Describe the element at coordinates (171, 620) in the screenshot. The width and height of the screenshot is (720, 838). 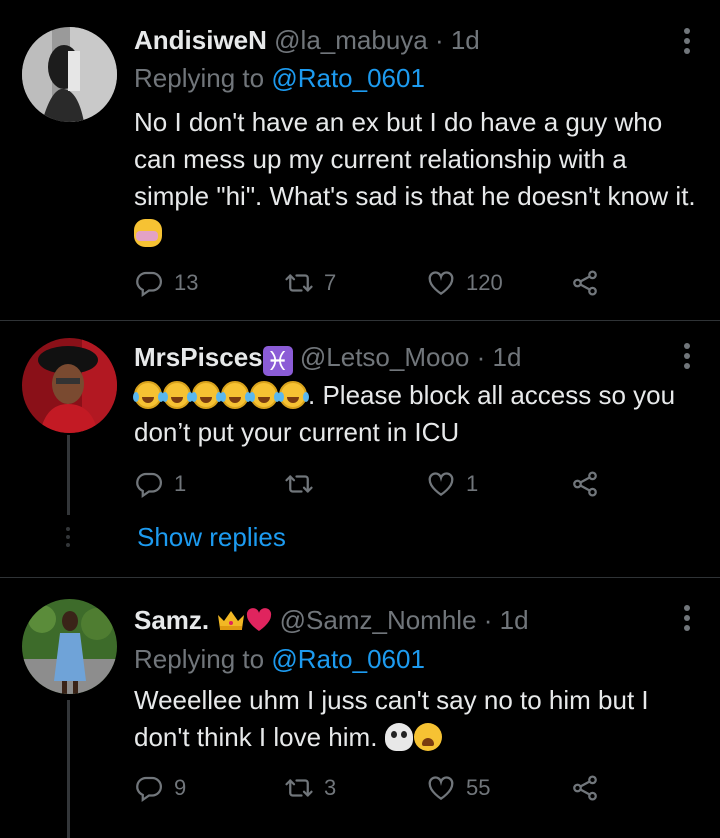
I see `display-name: Samz.` at that location.